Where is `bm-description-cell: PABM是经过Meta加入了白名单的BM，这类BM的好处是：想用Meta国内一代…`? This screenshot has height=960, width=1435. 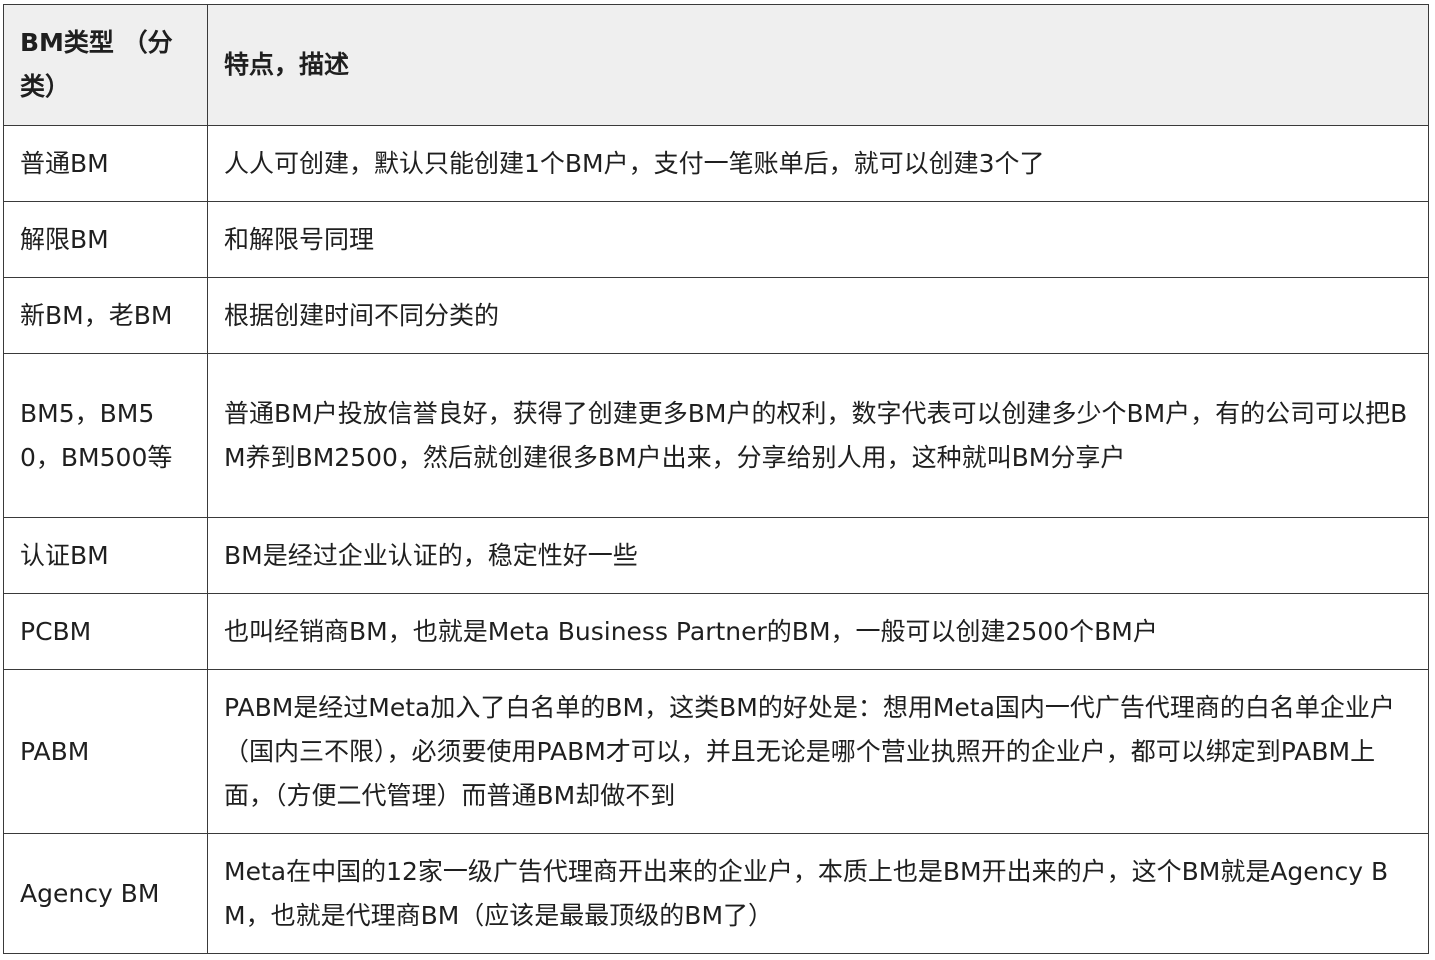
bm-description-cell: PABM是经过Meta加入了白名单的BM，这类BM的好处是：想用Meta国内一代… is located at coordinates (818, 751).